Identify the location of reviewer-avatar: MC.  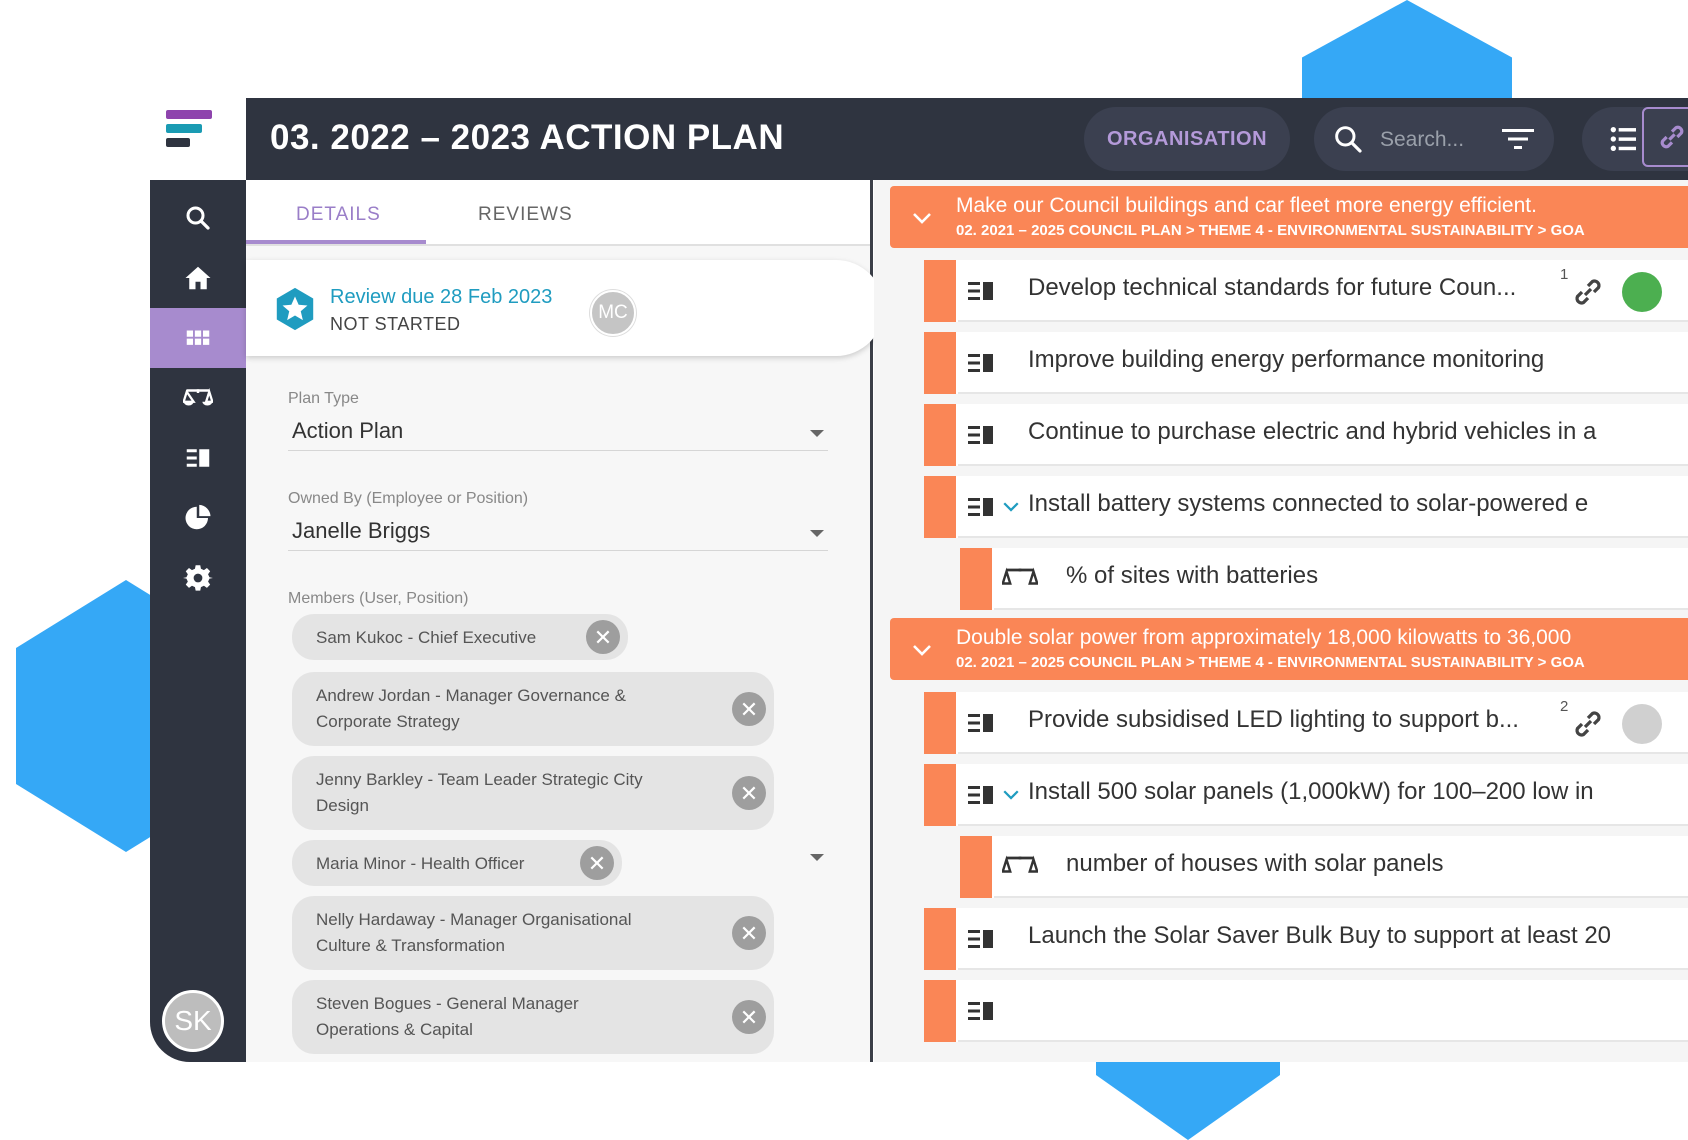
(613, 313).